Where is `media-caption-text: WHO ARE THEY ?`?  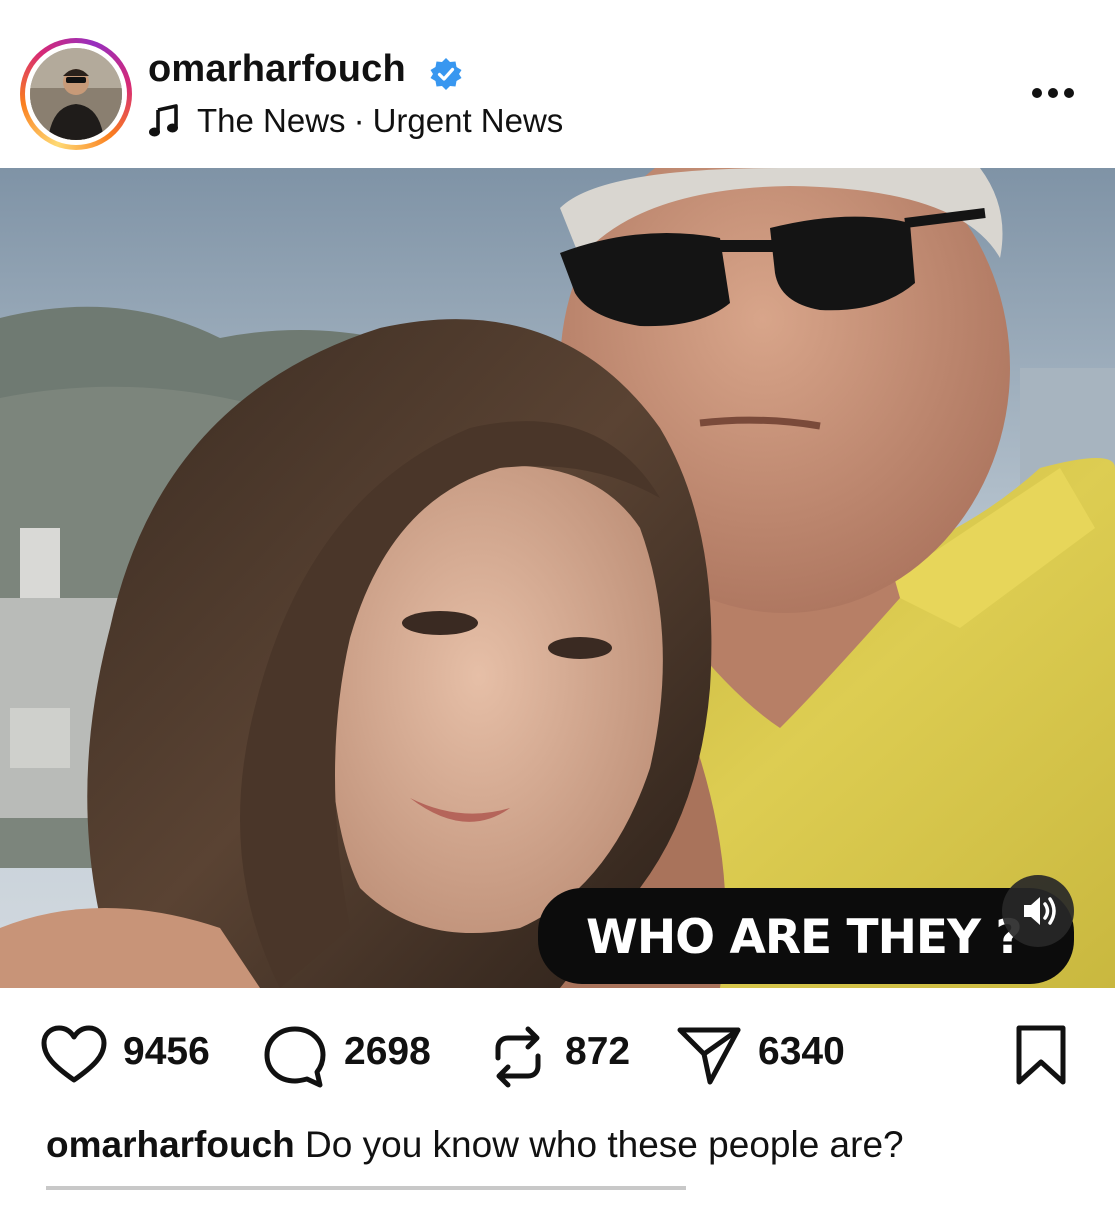
media-caption-text: WHO ARE THEY ? is located at coordinates (804, 937).